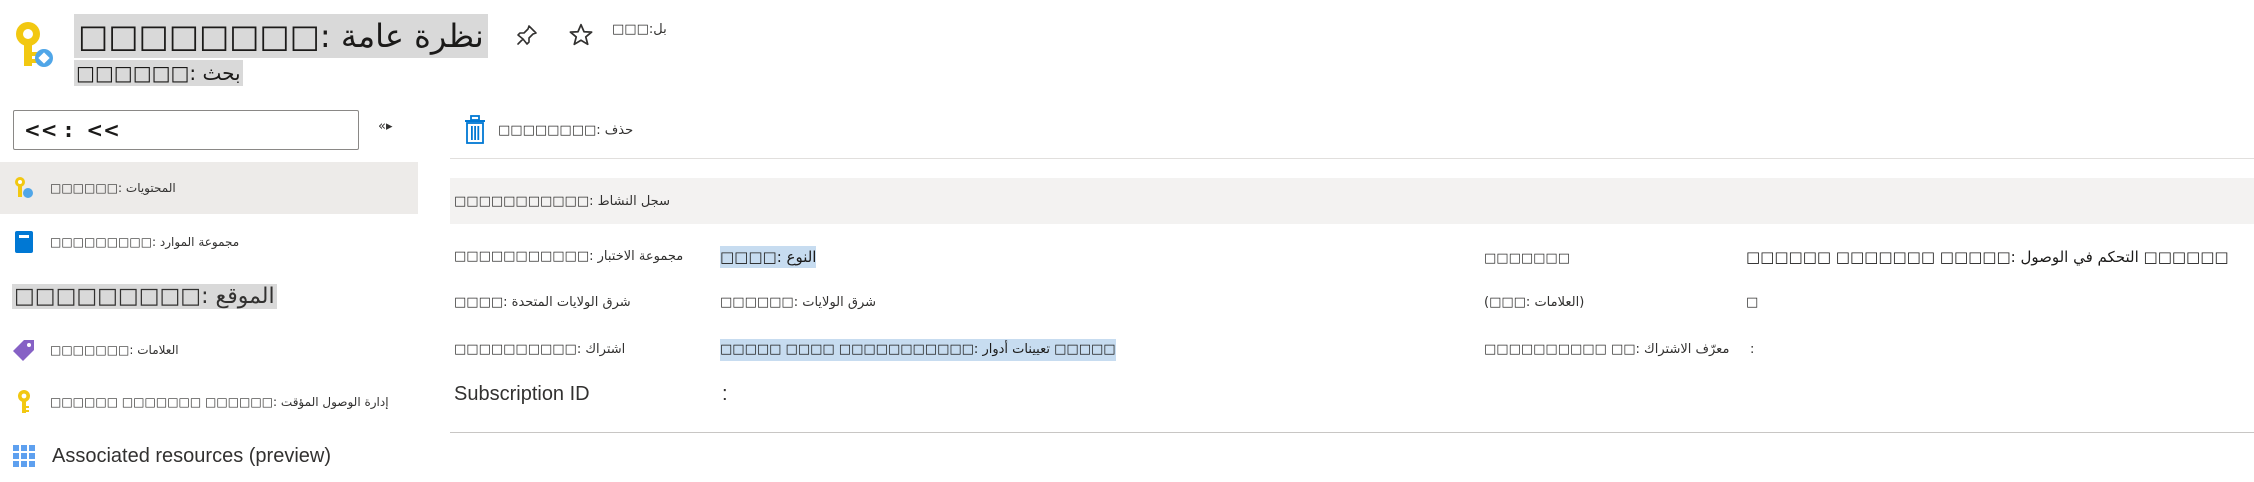  What do you see at coordinates (768, 257) in the screenshot?
I see `type-value: □□□□: النوع` at bounding box center [768, 257].